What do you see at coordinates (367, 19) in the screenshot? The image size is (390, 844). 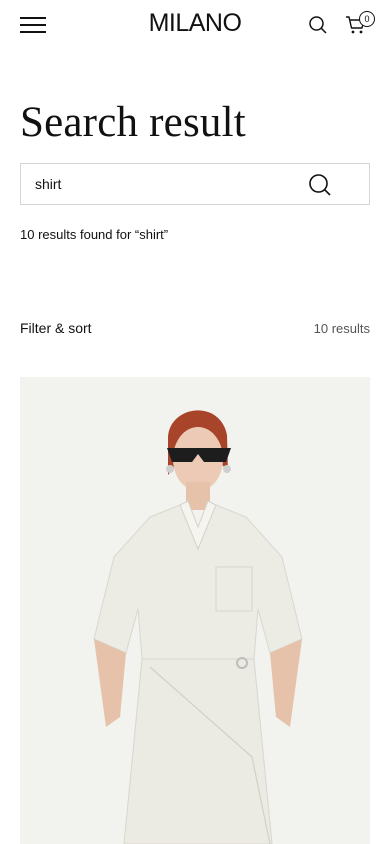 I see `cart-count-badge: 0` at bounding box center [367, 19].